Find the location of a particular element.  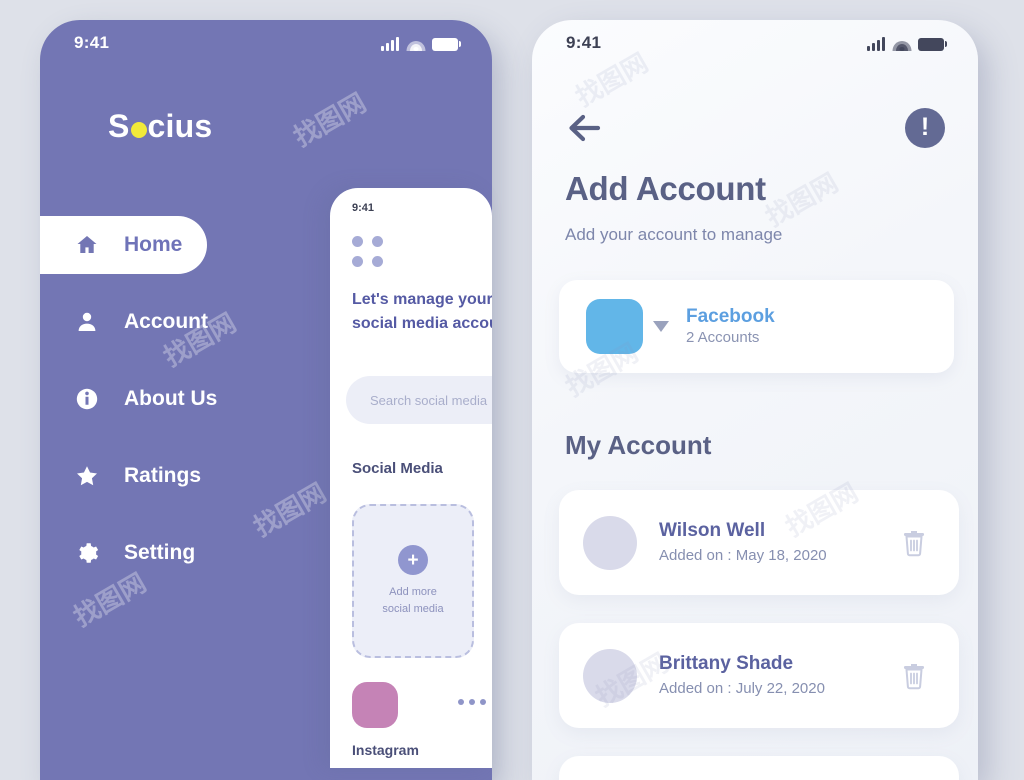

sidebar-item-label: Home is located at coordinates (153, 244).